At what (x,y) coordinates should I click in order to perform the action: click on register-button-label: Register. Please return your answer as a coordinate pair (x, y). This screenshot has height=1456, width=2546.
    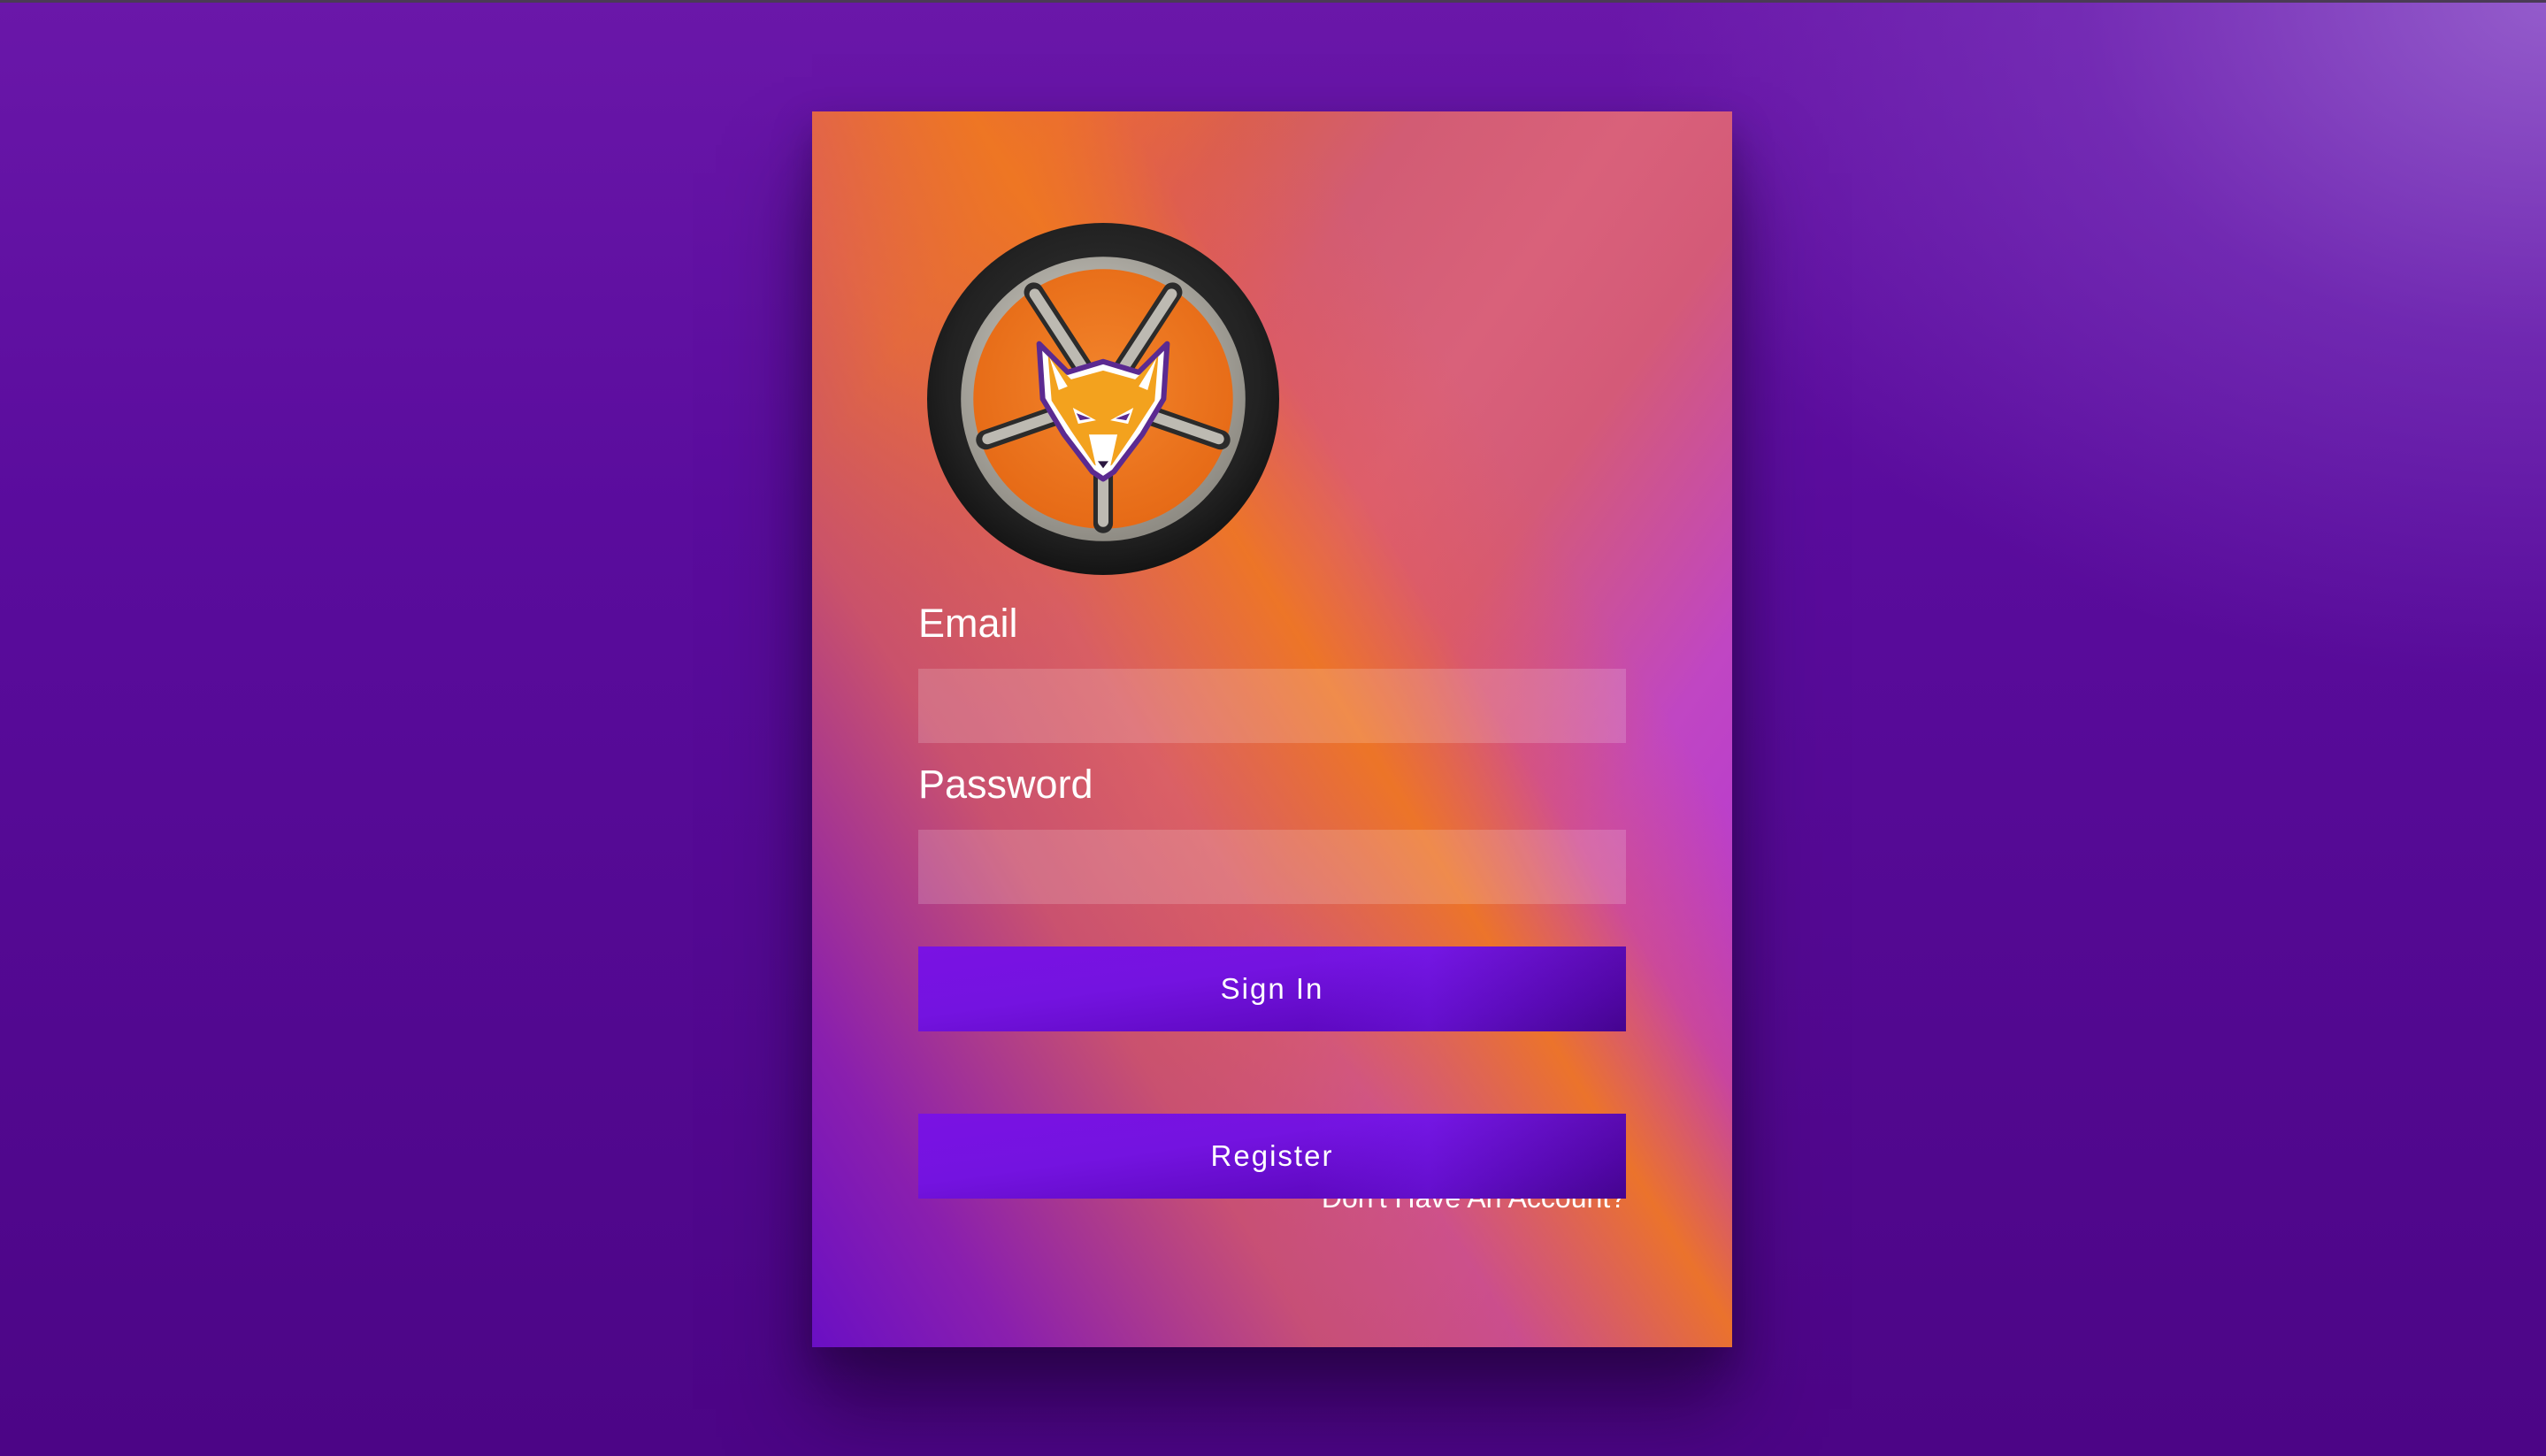
    Looking at the image, I should click on (1272, 1155).